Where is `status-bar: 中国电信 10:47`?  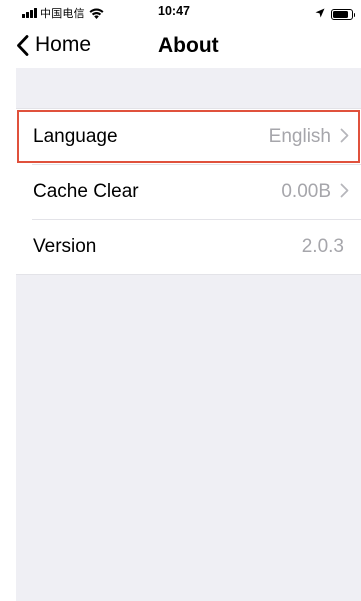 status-bar: 中国电信 10:47 is located at coordinates (180, 11).